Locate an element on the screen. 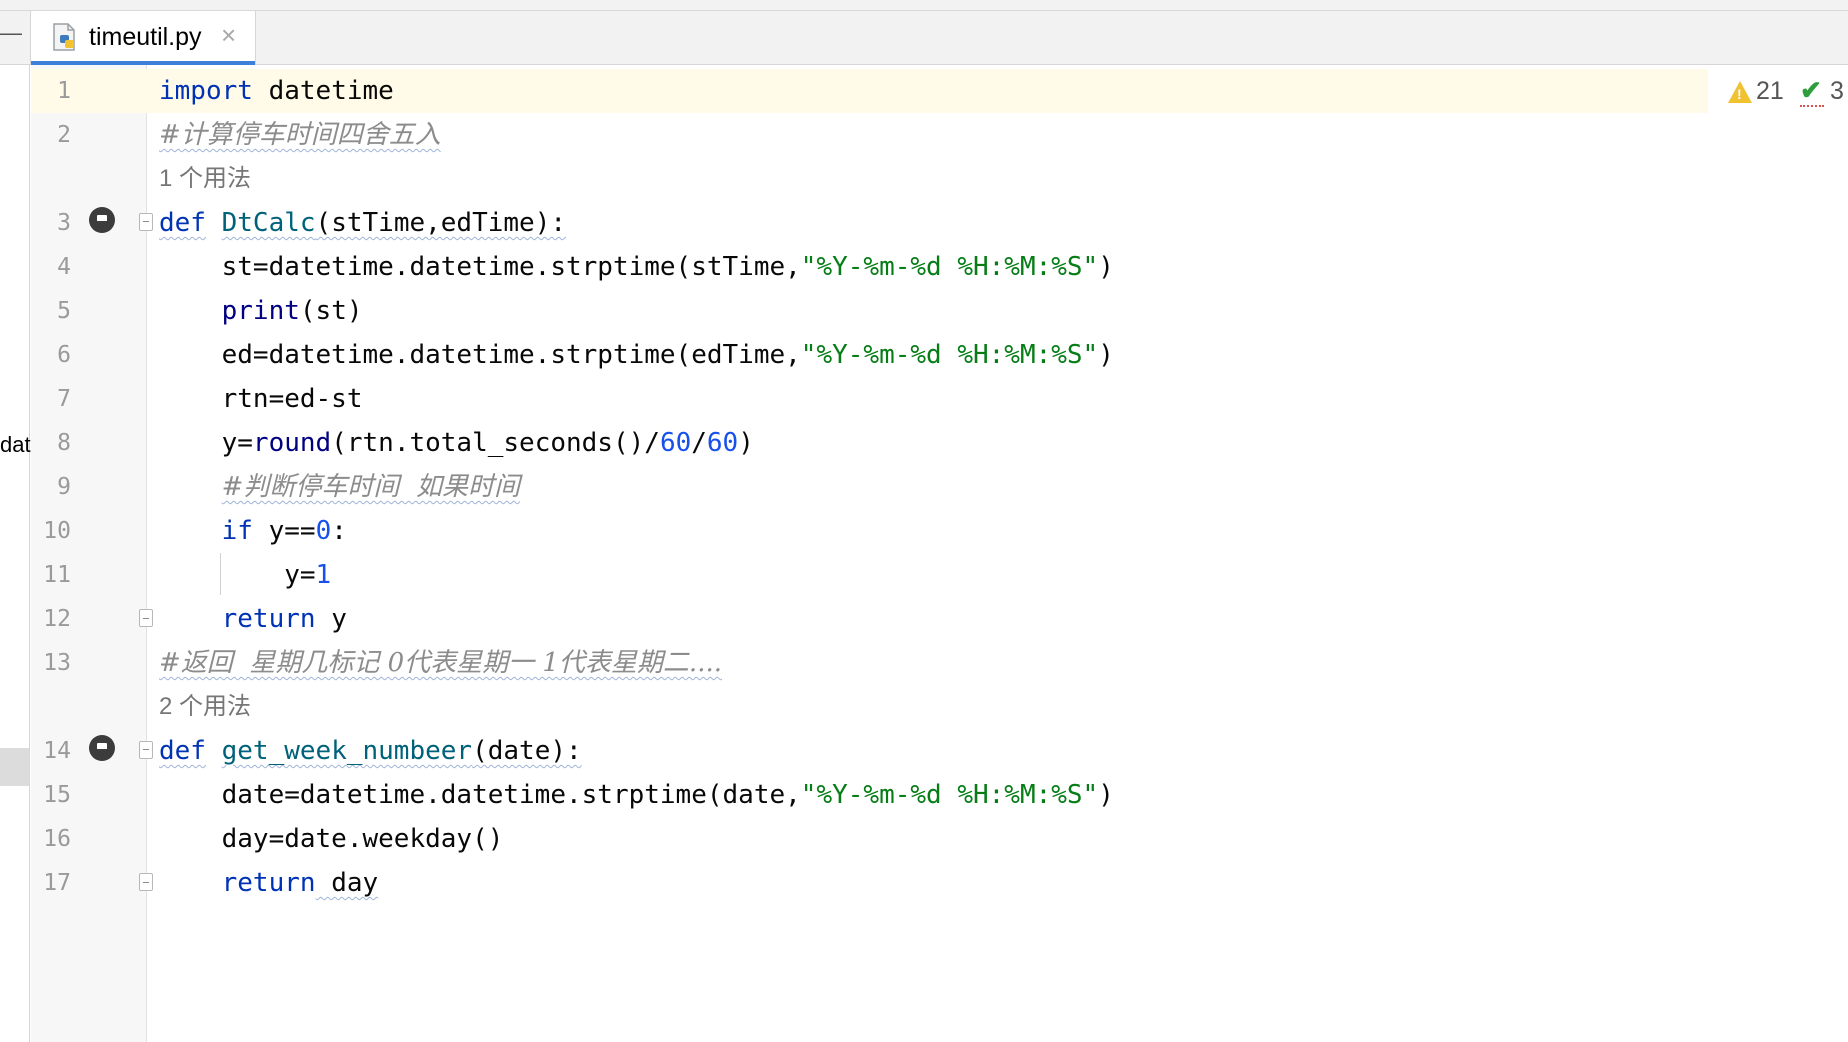 The image size is (1848, 1042). code-text: rtn=ed-st is located at coordinates (261, 399).